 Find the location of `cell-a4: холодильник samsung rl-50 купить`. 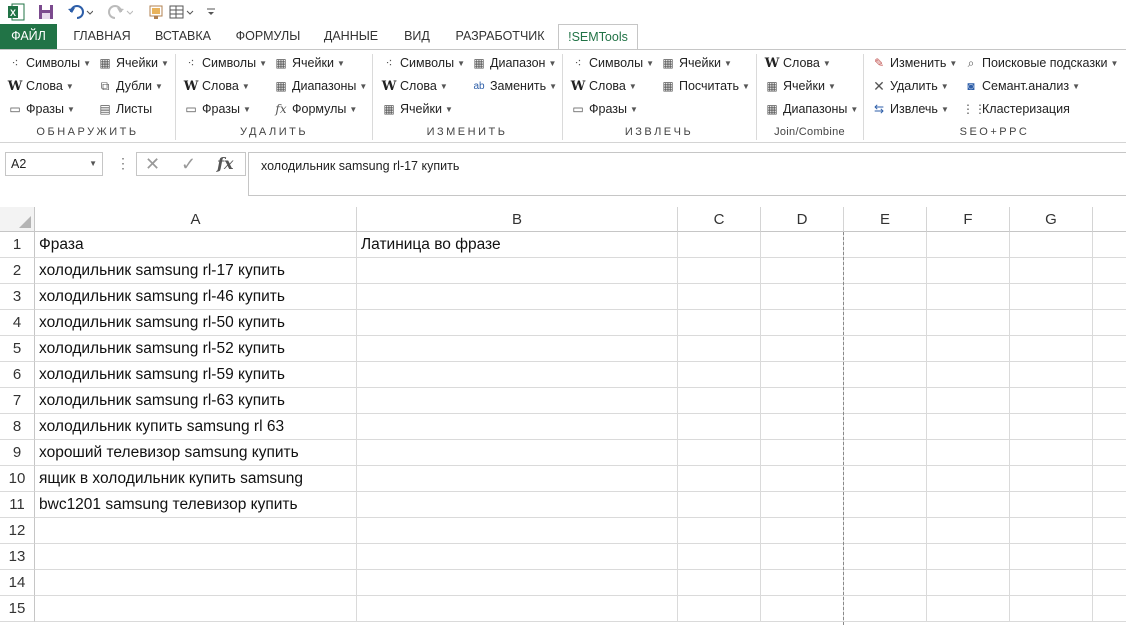

cell-a4: холодильник samsung rl-50 купить is located at coordinates (196, 323).